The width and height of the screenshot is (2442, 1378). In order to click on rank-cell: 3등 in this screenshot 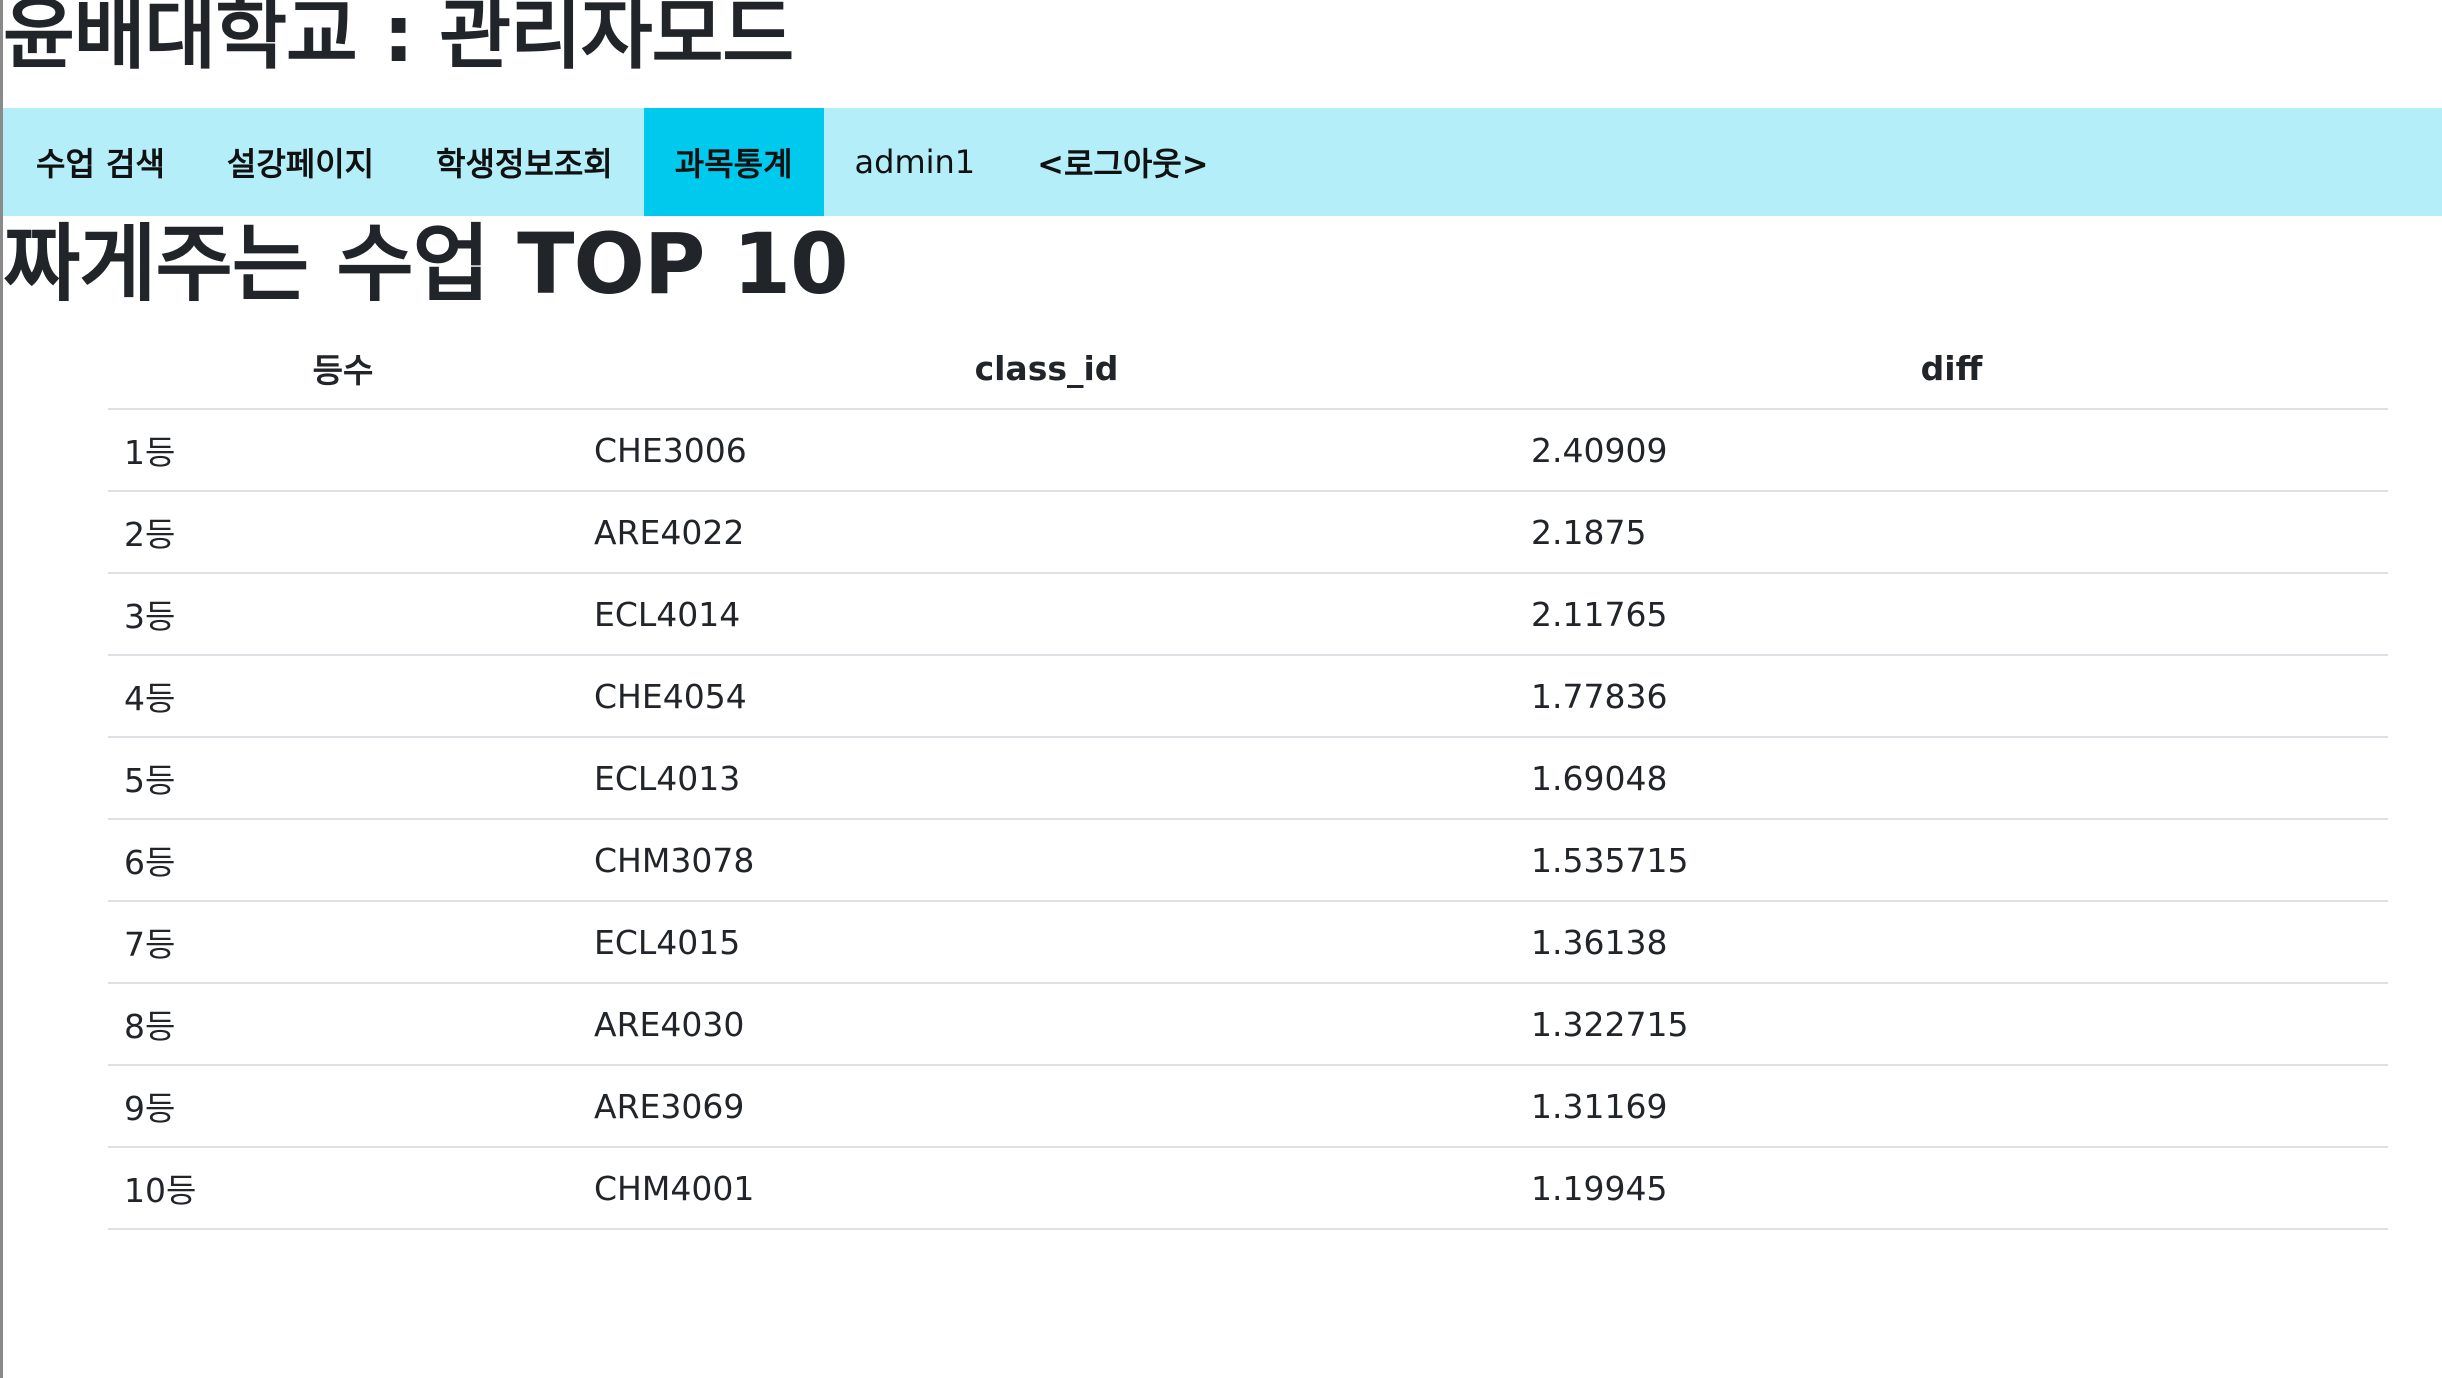, I will do `click(343, 614)`.